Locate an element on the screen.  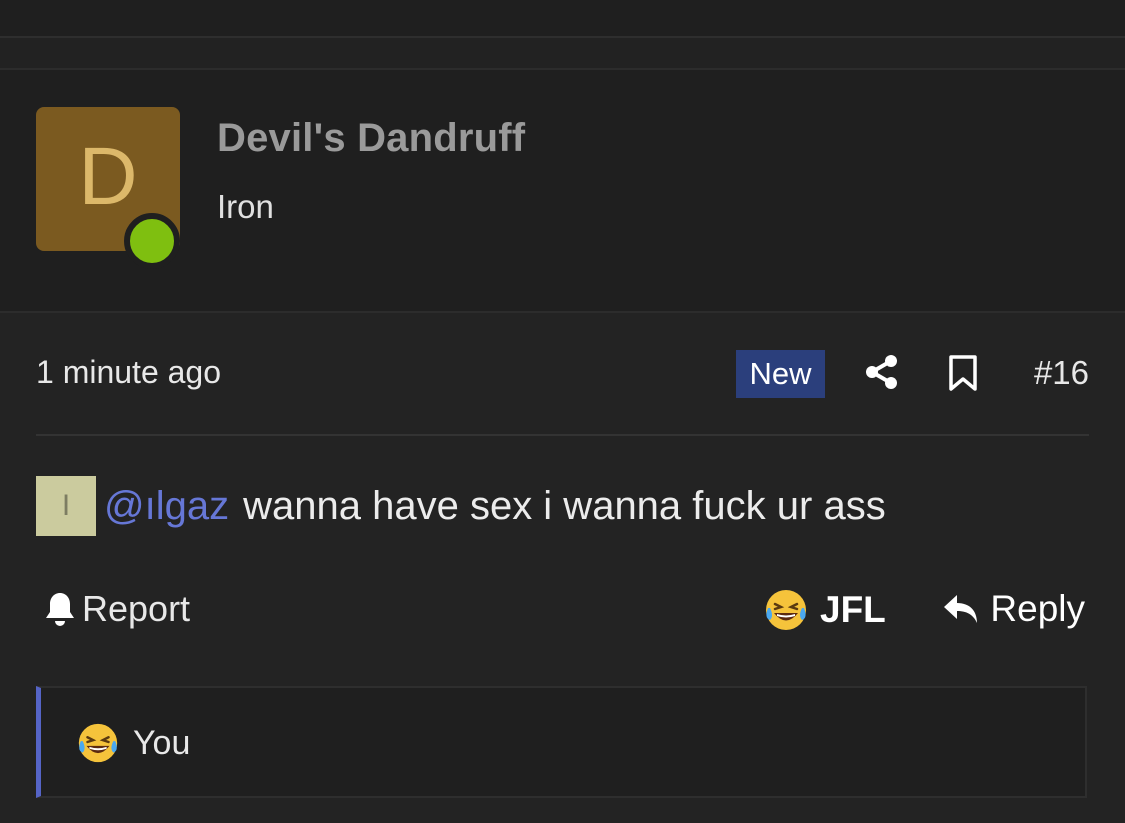
reply-arrow-icon is located at coordinates (961, 609).